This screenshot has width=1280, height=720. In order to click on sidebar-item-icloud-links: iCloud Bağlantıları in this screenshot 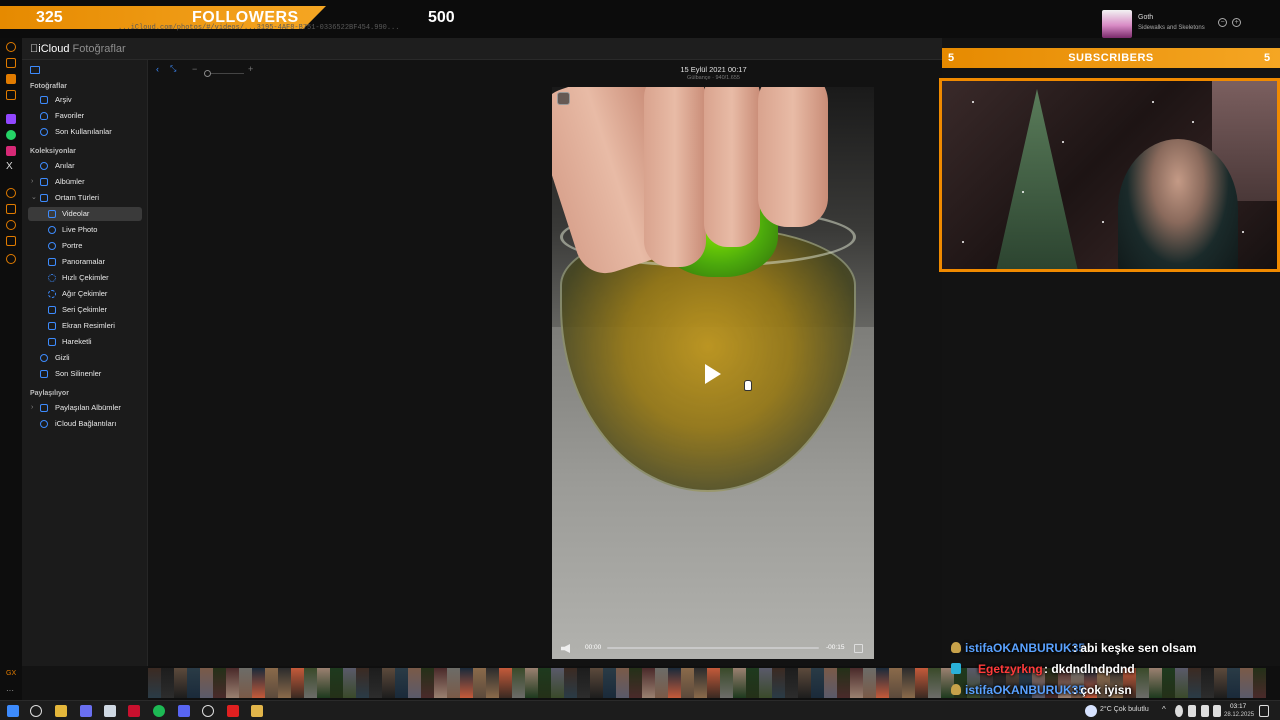, I will do `click(85, 424)`.